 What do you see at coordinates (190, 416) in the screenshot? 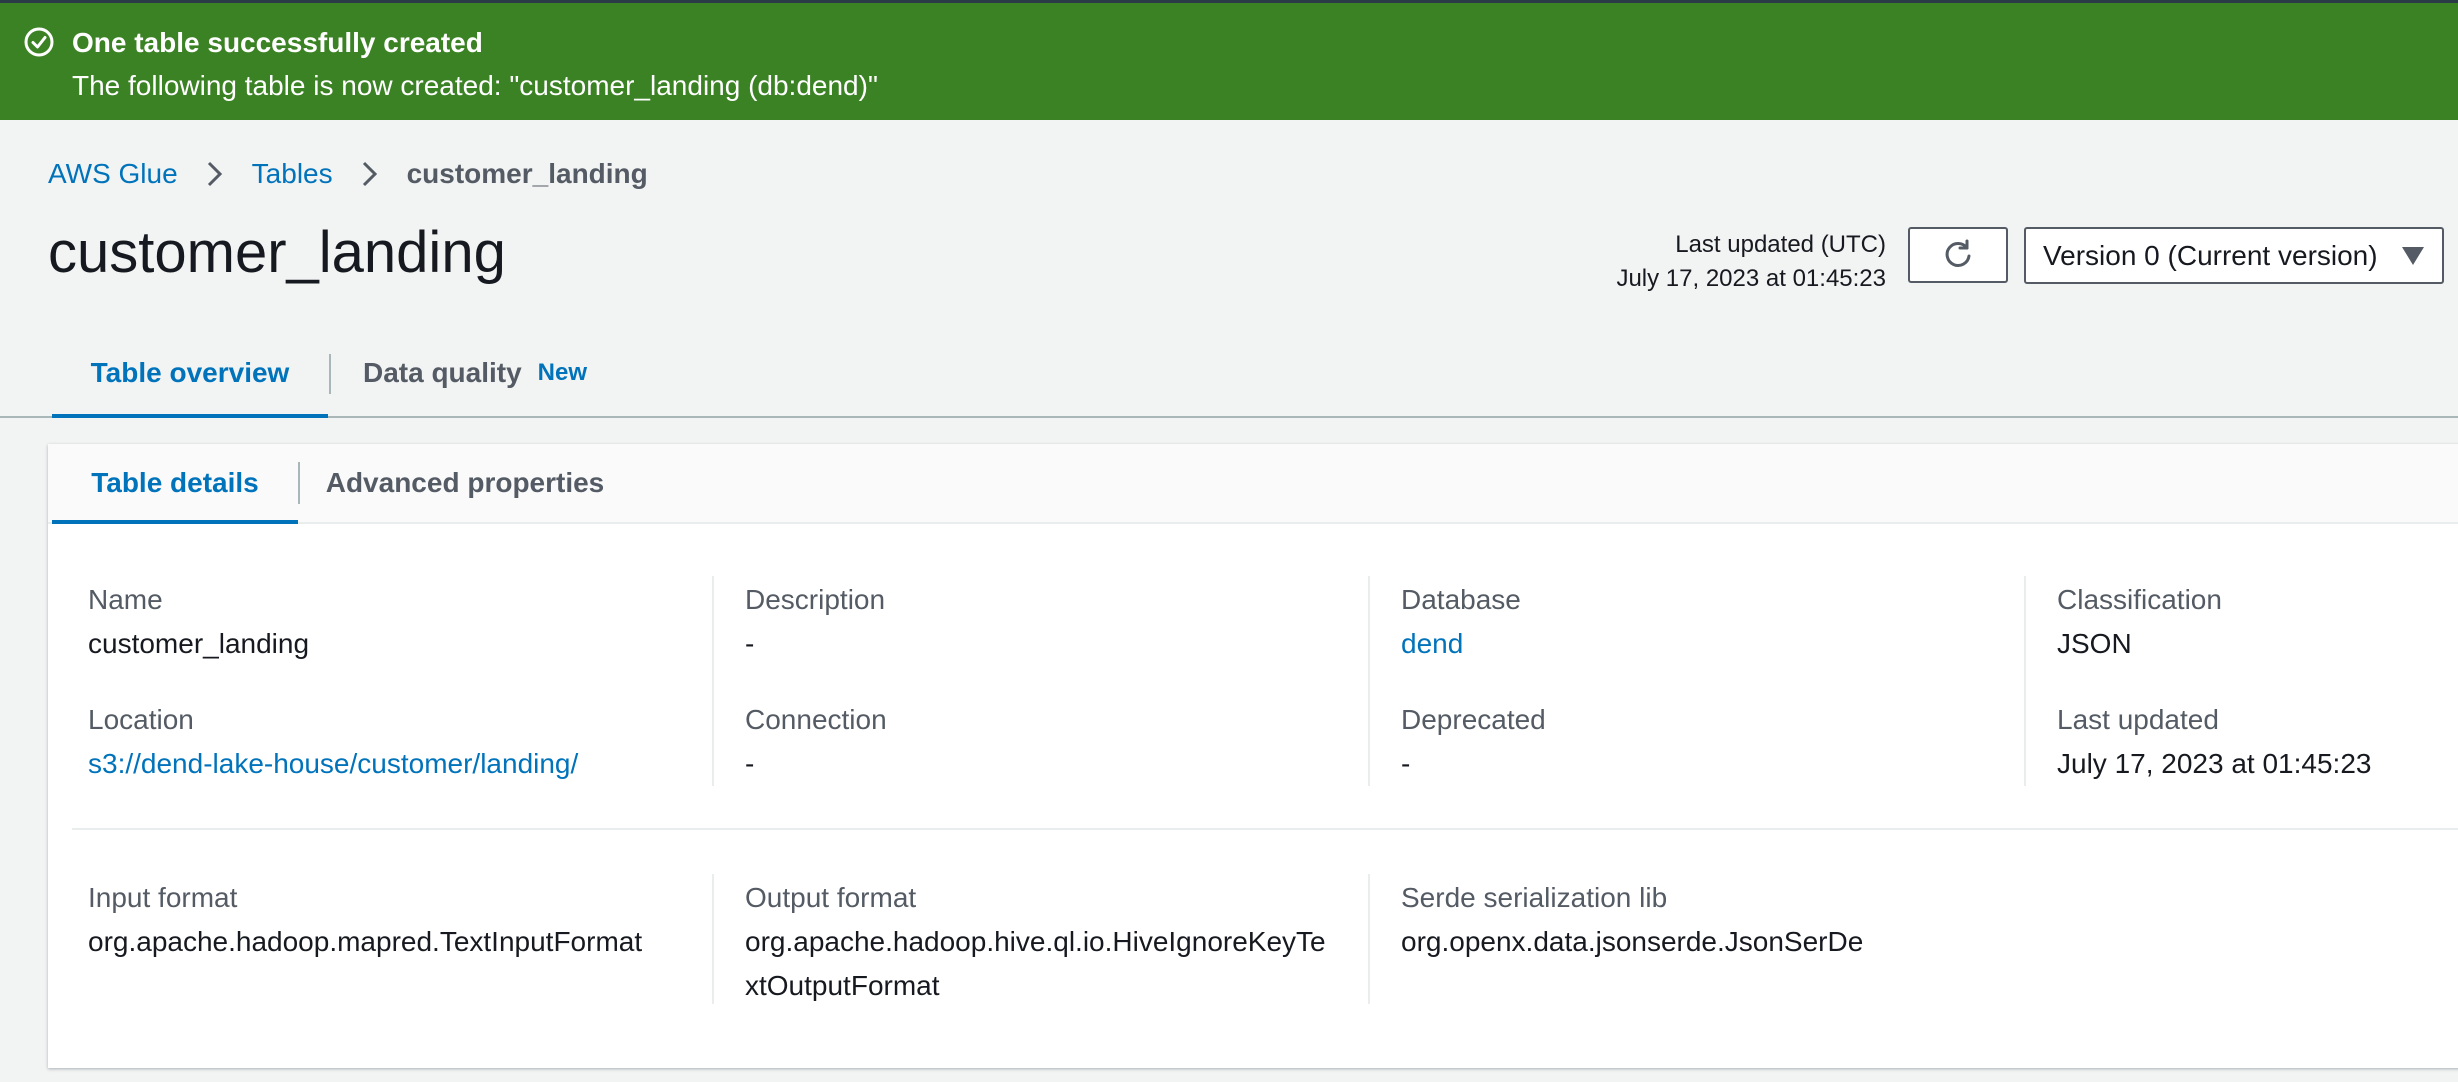
I see `active-tab-indicator` at bounding box center [190, 416].